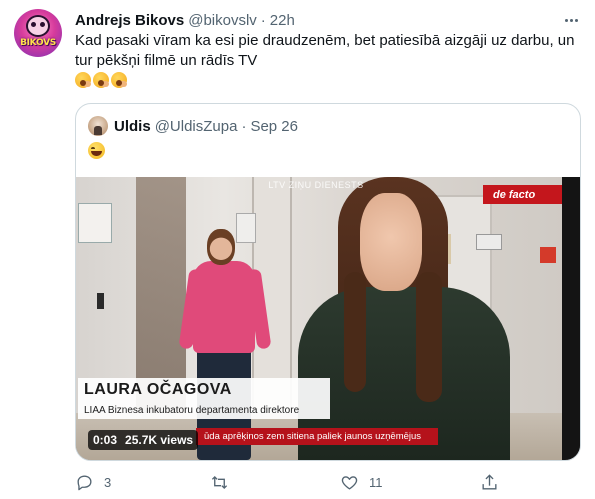 Image resolution: width=595 pixels, height=499 pixels. What do you see at coordinates (132, 126) in the screenshot?
I see `quoted-author-name: Uldis` at bounding box center [132, 126].